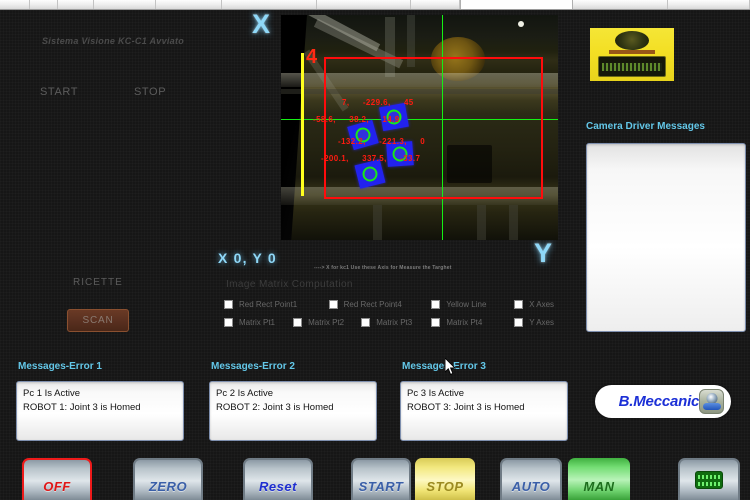 This screenshot has width=750, height=500. I want to click on detection-coordinates: 7, -229.6, 45, so click(378, 102).